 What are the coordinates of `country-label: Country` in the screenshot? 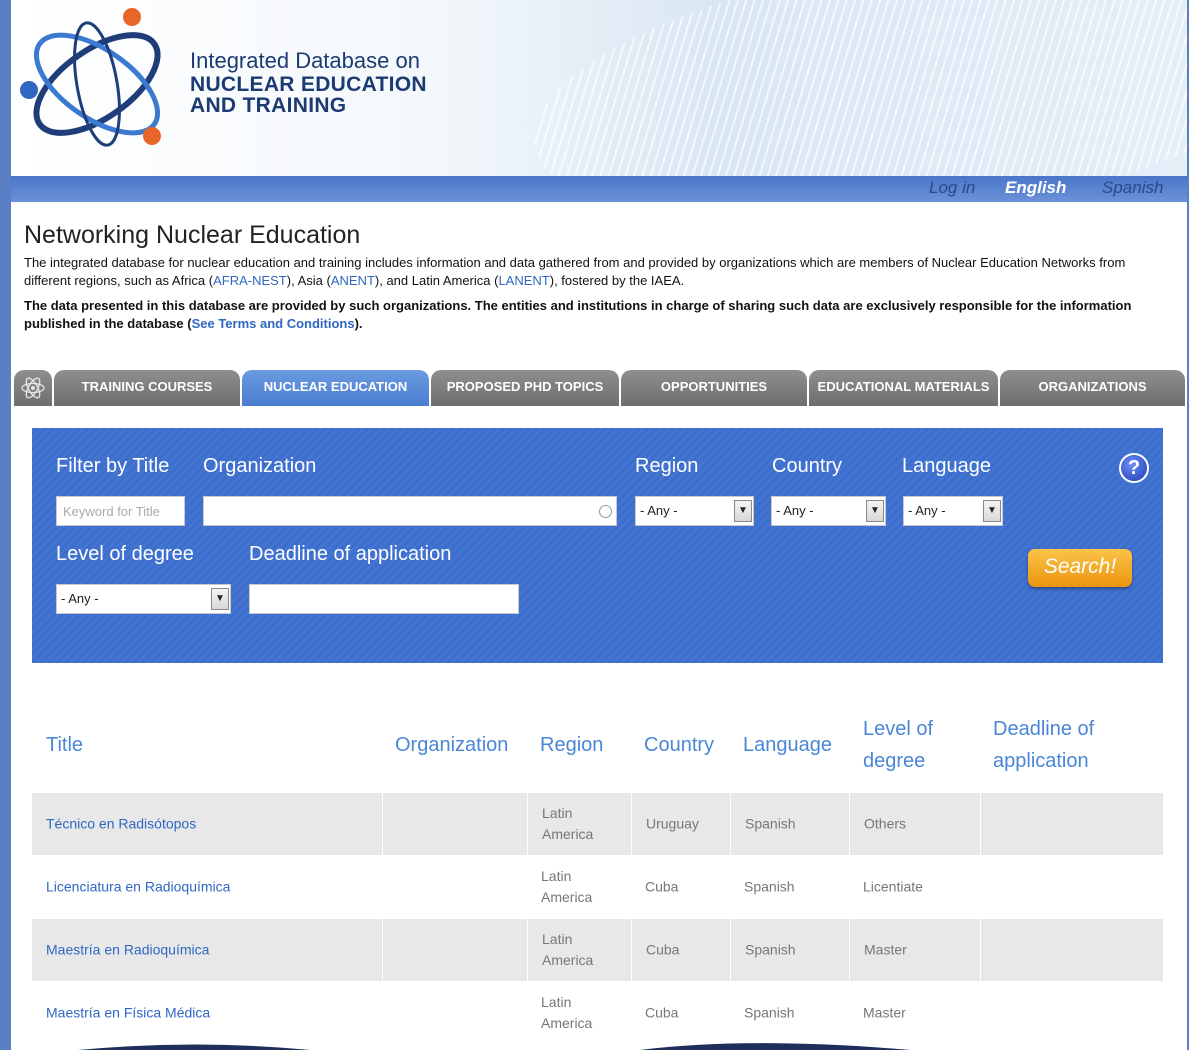 It's located at (807, 466).